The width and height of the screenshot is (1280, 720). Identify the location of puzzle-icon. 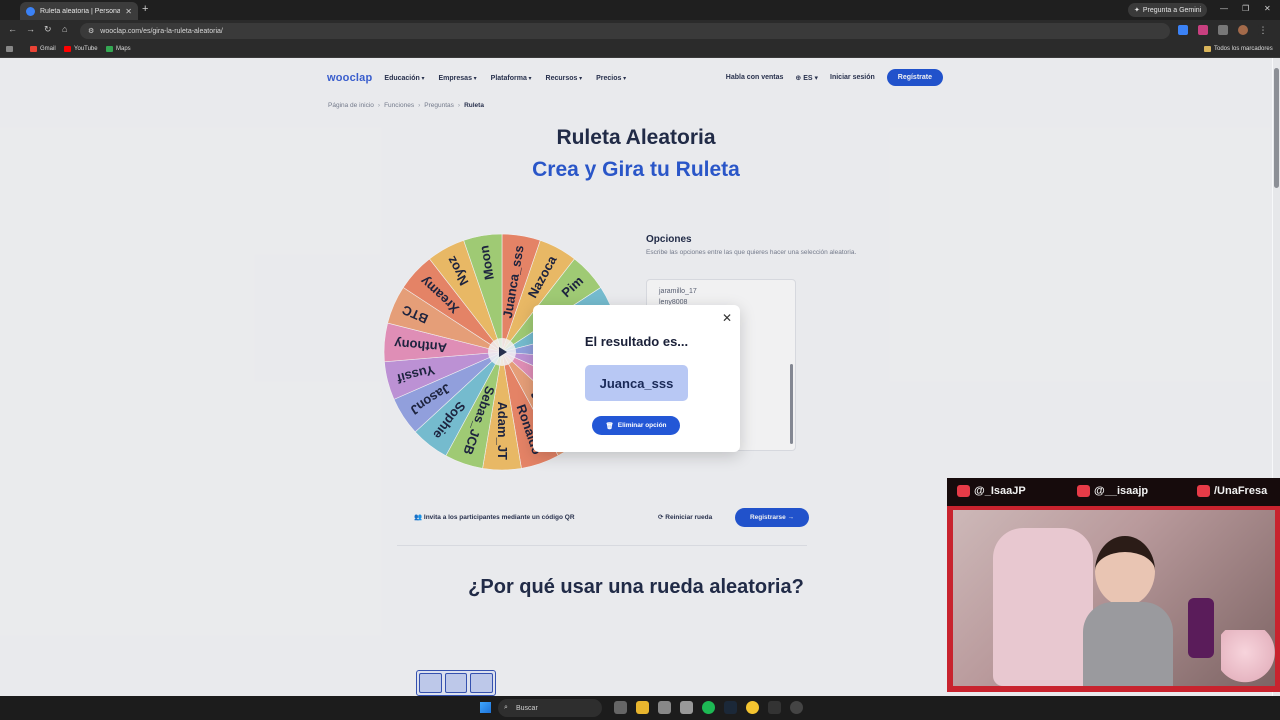
(1223, 30).